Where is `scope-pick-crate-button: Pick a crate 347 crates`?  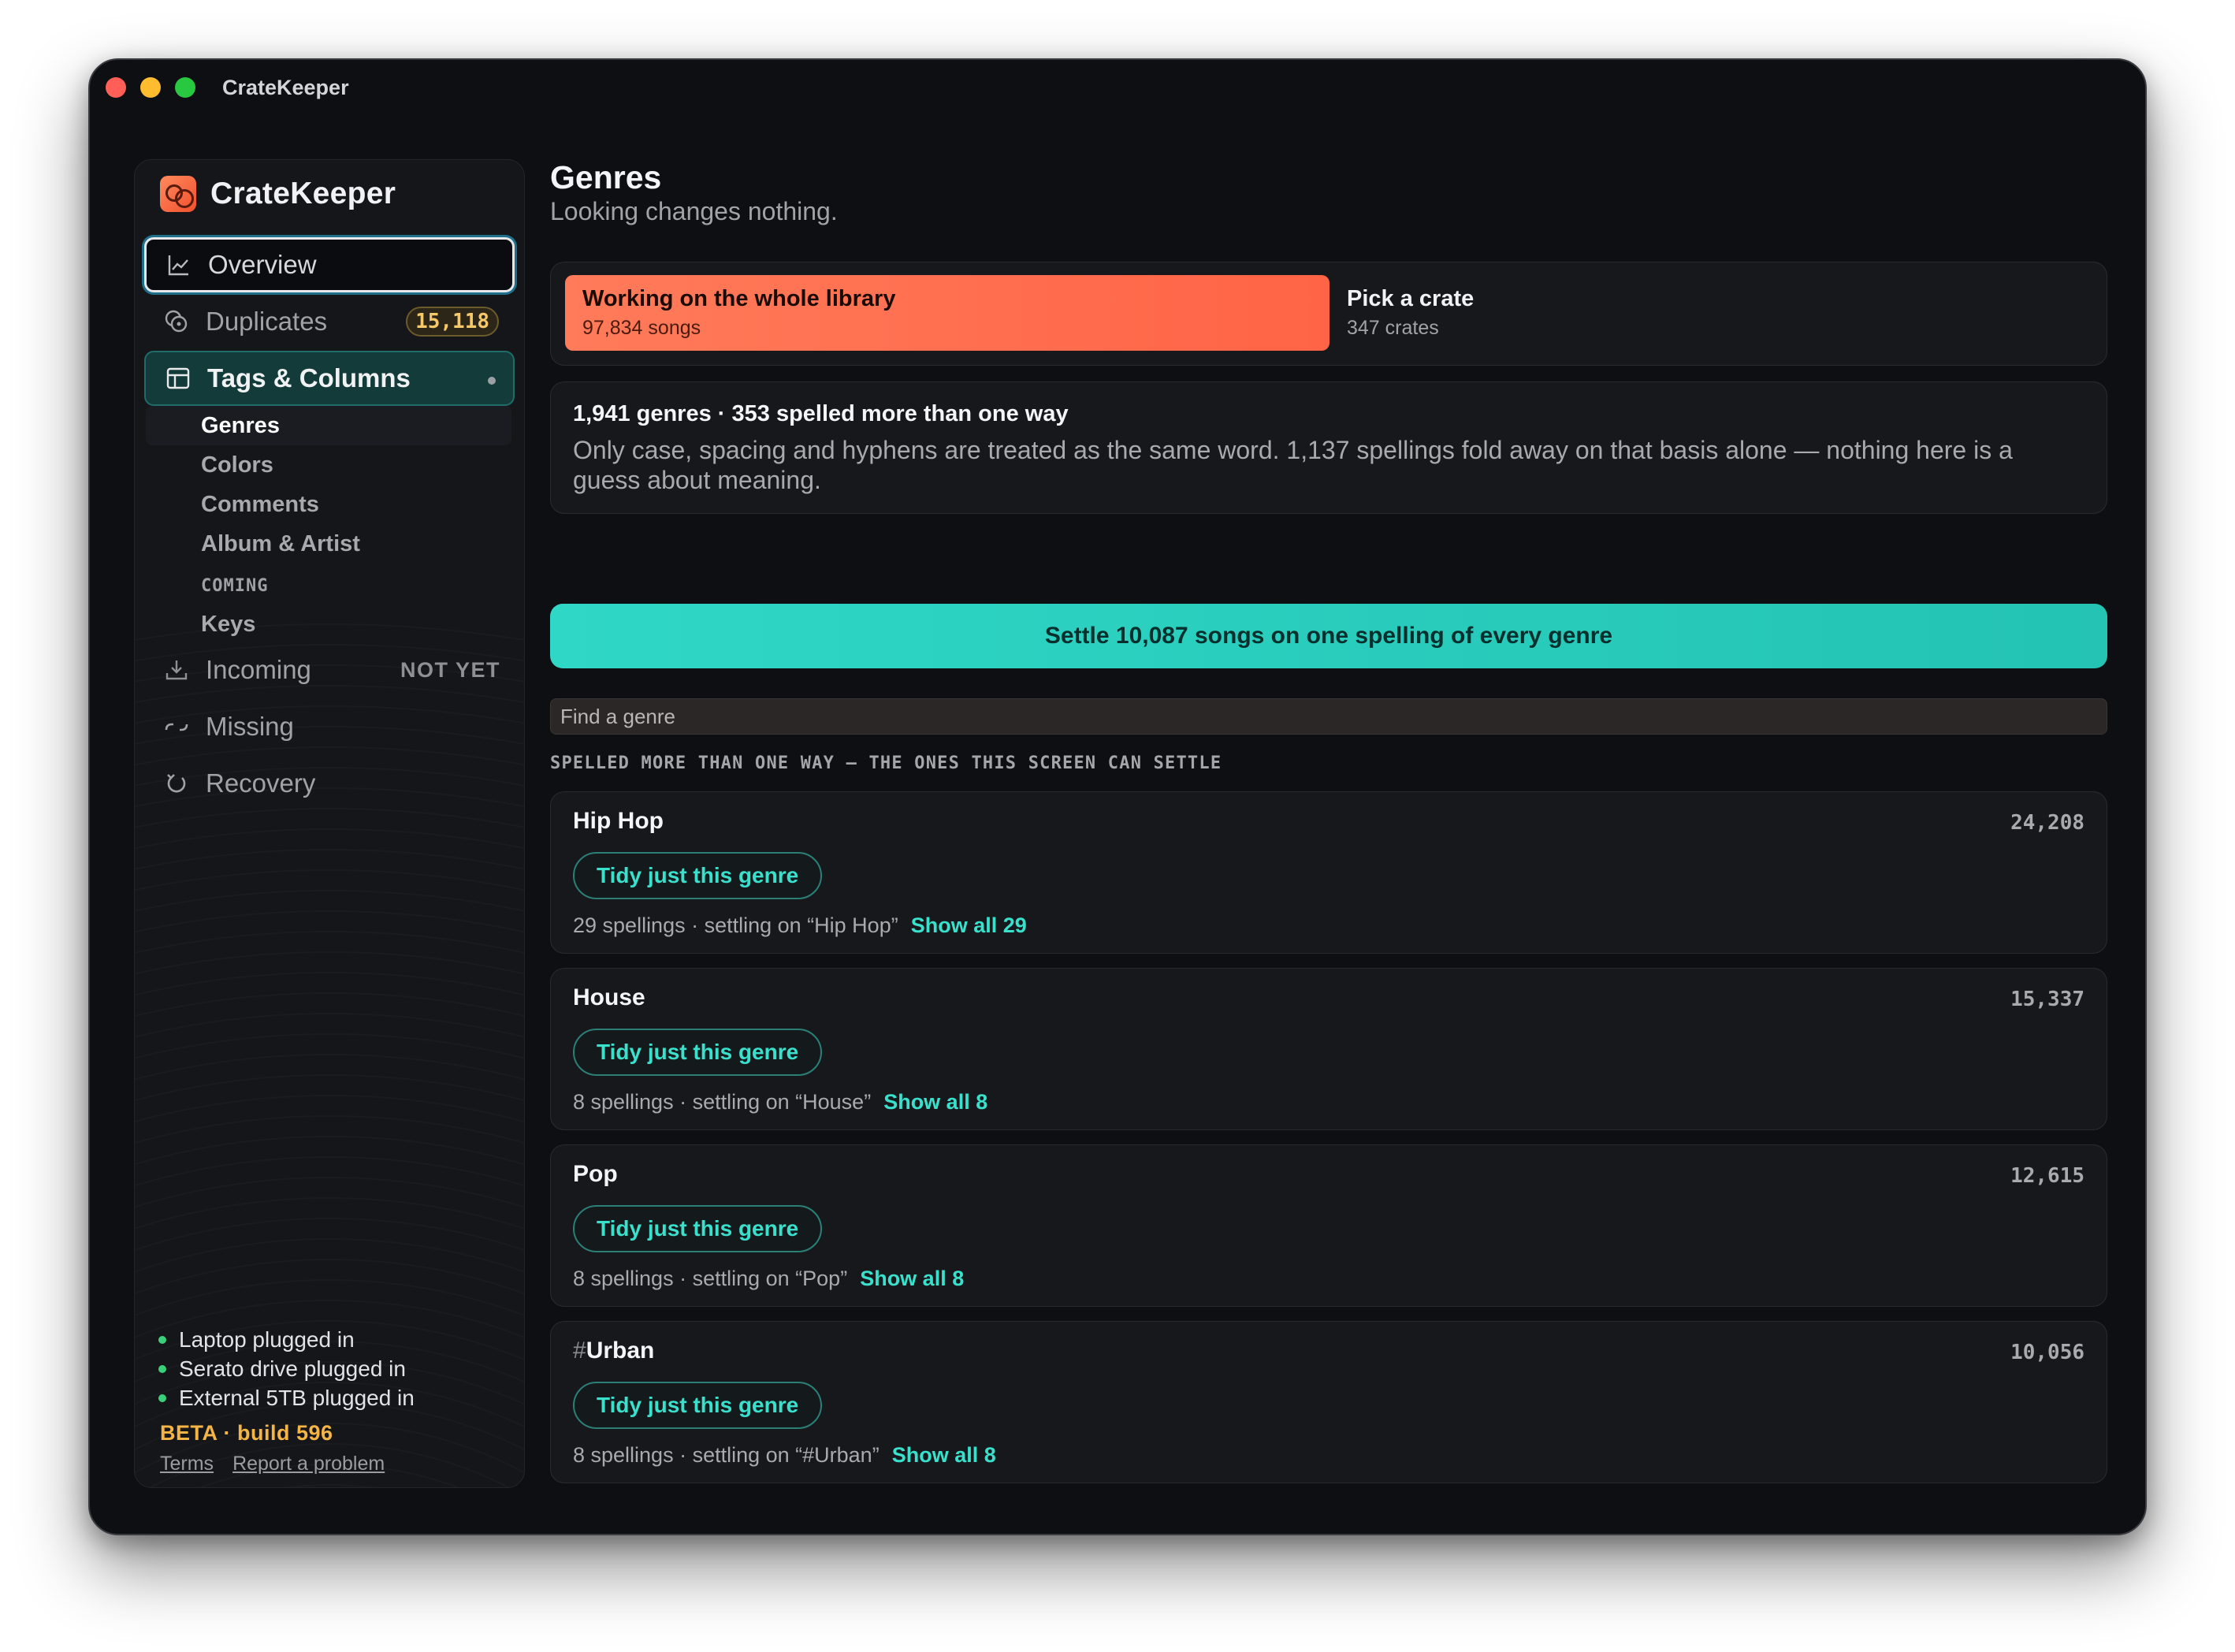
scope-pick-crate-button: Pick a crate 347 crates is located at coordinates (1410, 313).